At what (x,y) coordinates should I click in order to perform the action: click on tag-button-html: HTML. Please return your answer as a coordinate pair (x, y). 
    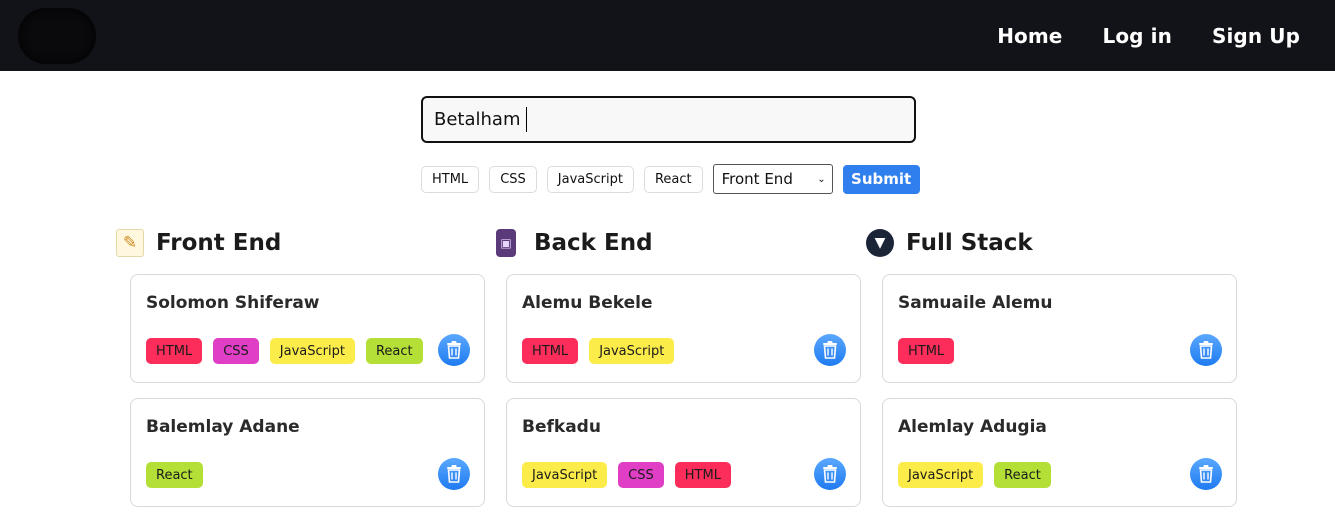
    Looking at the image, I should click on (450, 179).